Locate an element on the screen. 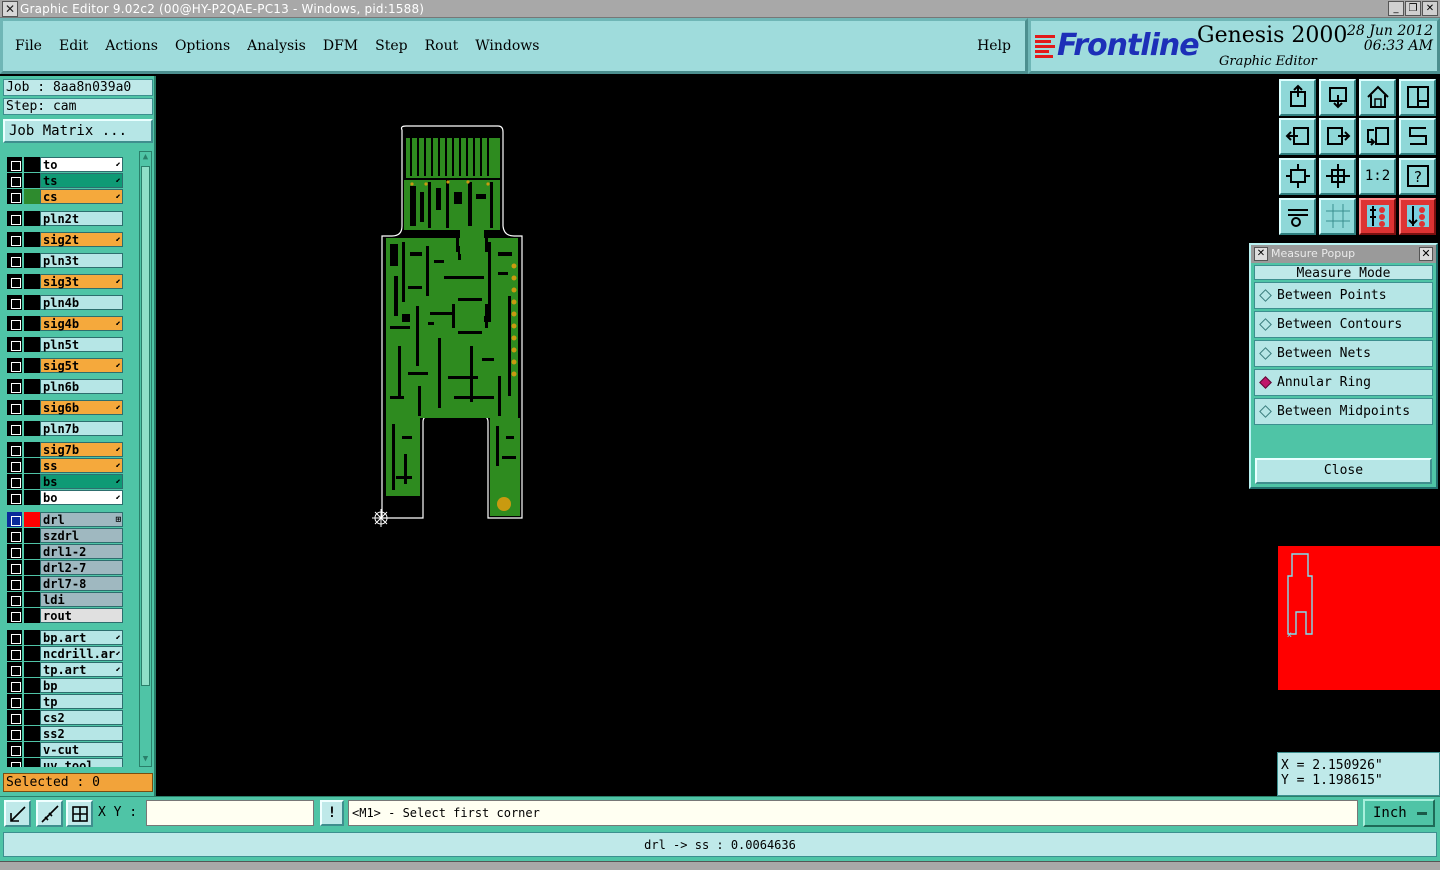 The width and height of the screenshot is (1440, 870). units-select: Inch is located at coordinates (1399, 813).